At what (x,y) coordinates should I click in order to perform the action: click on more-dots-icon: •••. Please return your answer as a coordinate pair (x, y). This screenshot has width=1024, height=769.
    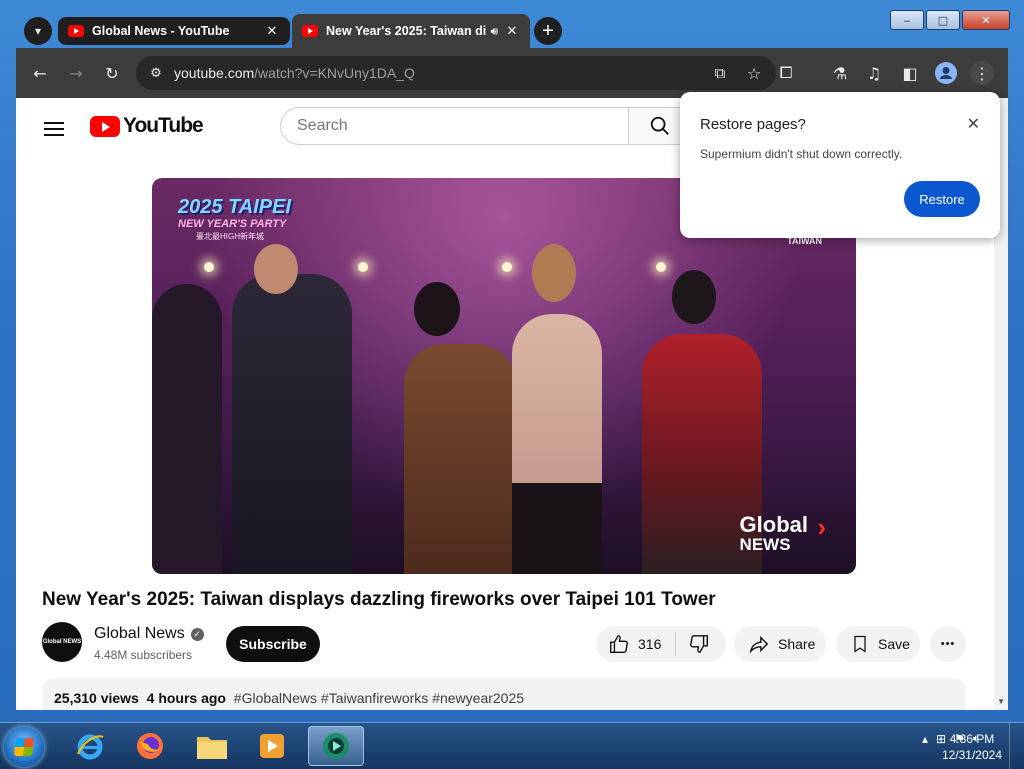
    Looking at the image, I should click on (948, 644).